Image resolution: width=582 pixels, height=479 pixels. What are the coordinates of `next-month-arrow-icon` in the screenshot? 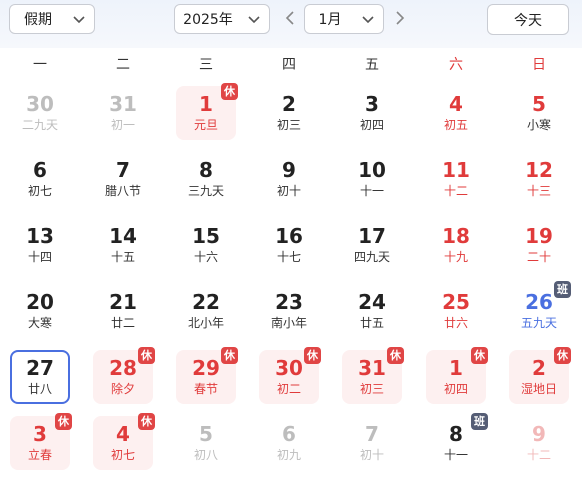 It's located at (400, 18).